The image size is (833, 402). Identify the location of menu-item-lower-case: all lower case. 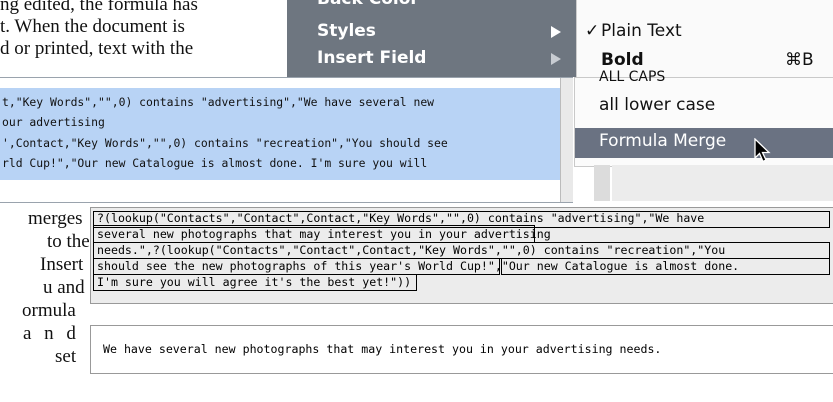
(657, 105).